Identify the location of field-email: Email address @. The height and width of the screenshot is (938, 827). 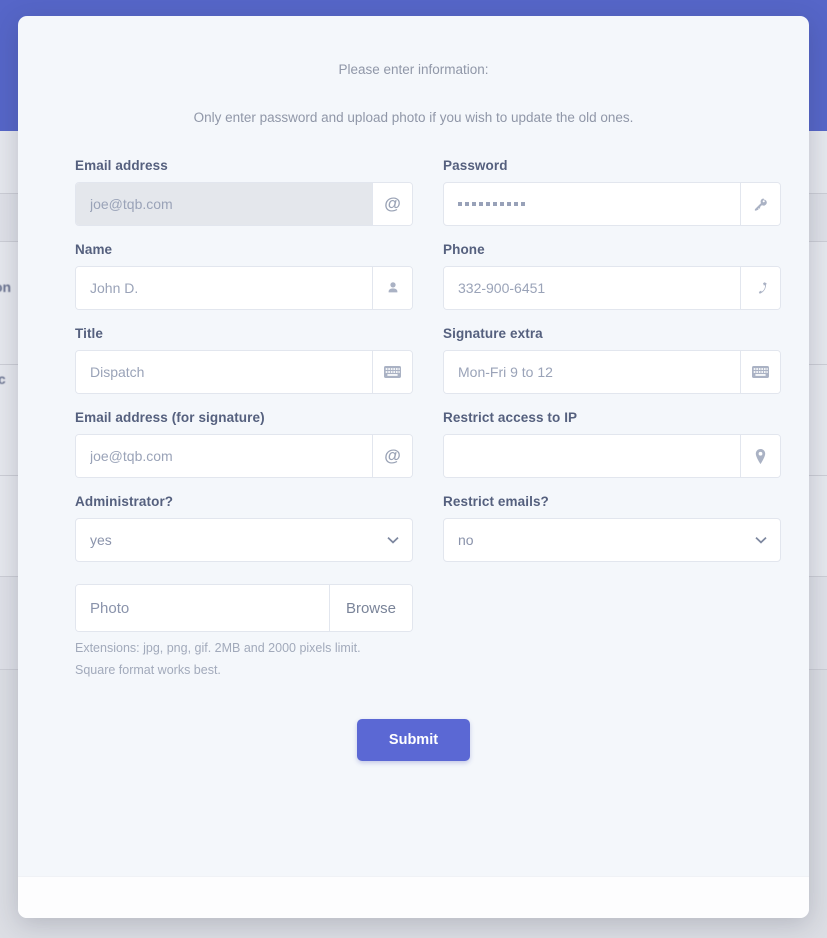
(244, 192).